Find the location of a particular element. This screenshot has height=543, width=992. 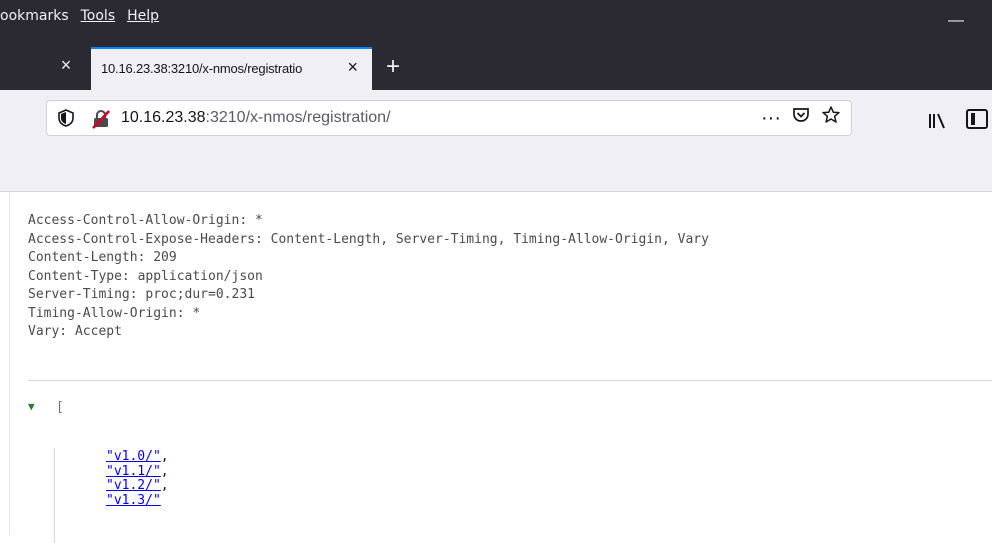

menu-bookmarks: ookmarks is located at coordinates (34, 16).